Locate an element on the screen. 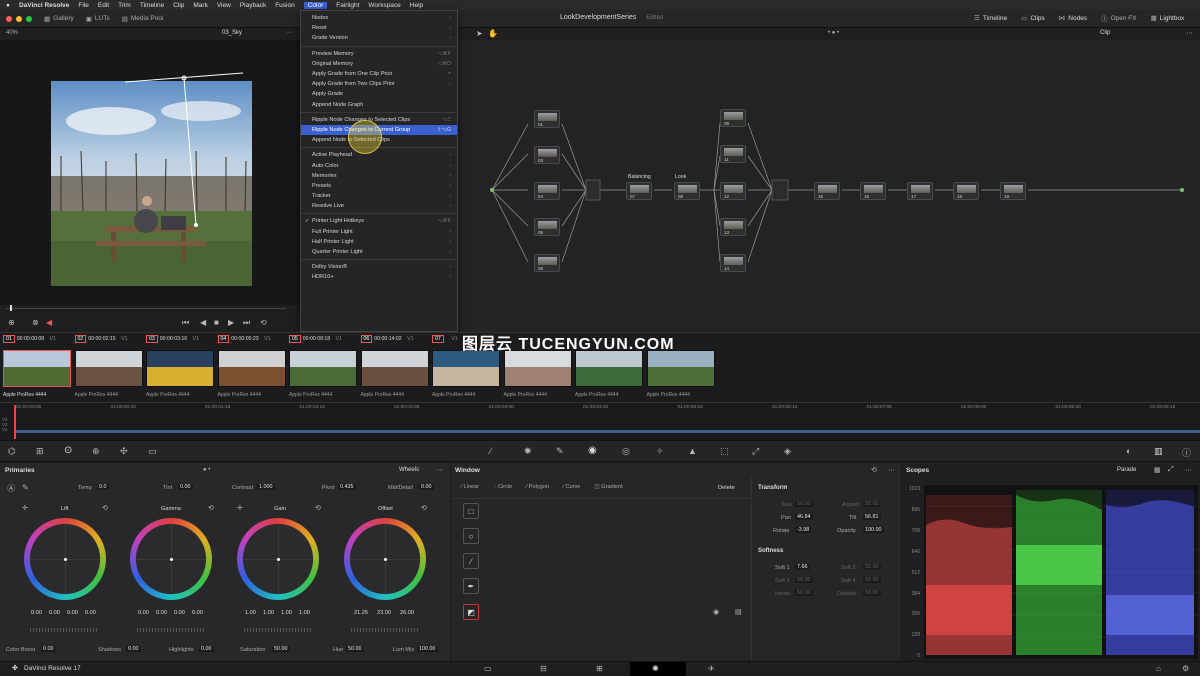 This screenshot has height=676, width=1200. color-menu-item: Apply Grade from One Clip Prior = is located at coordinates (379, 74).